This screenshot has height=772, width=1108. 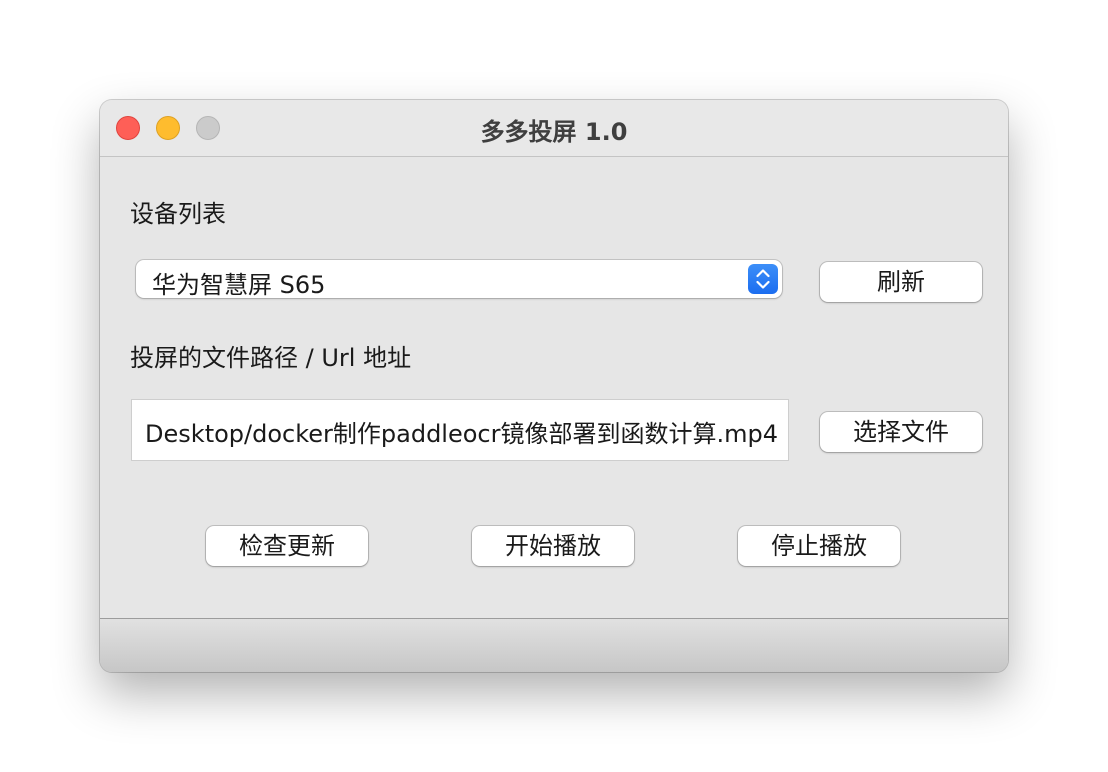 I want to click on updown-chevron-icon, so click(x=763, y=279).